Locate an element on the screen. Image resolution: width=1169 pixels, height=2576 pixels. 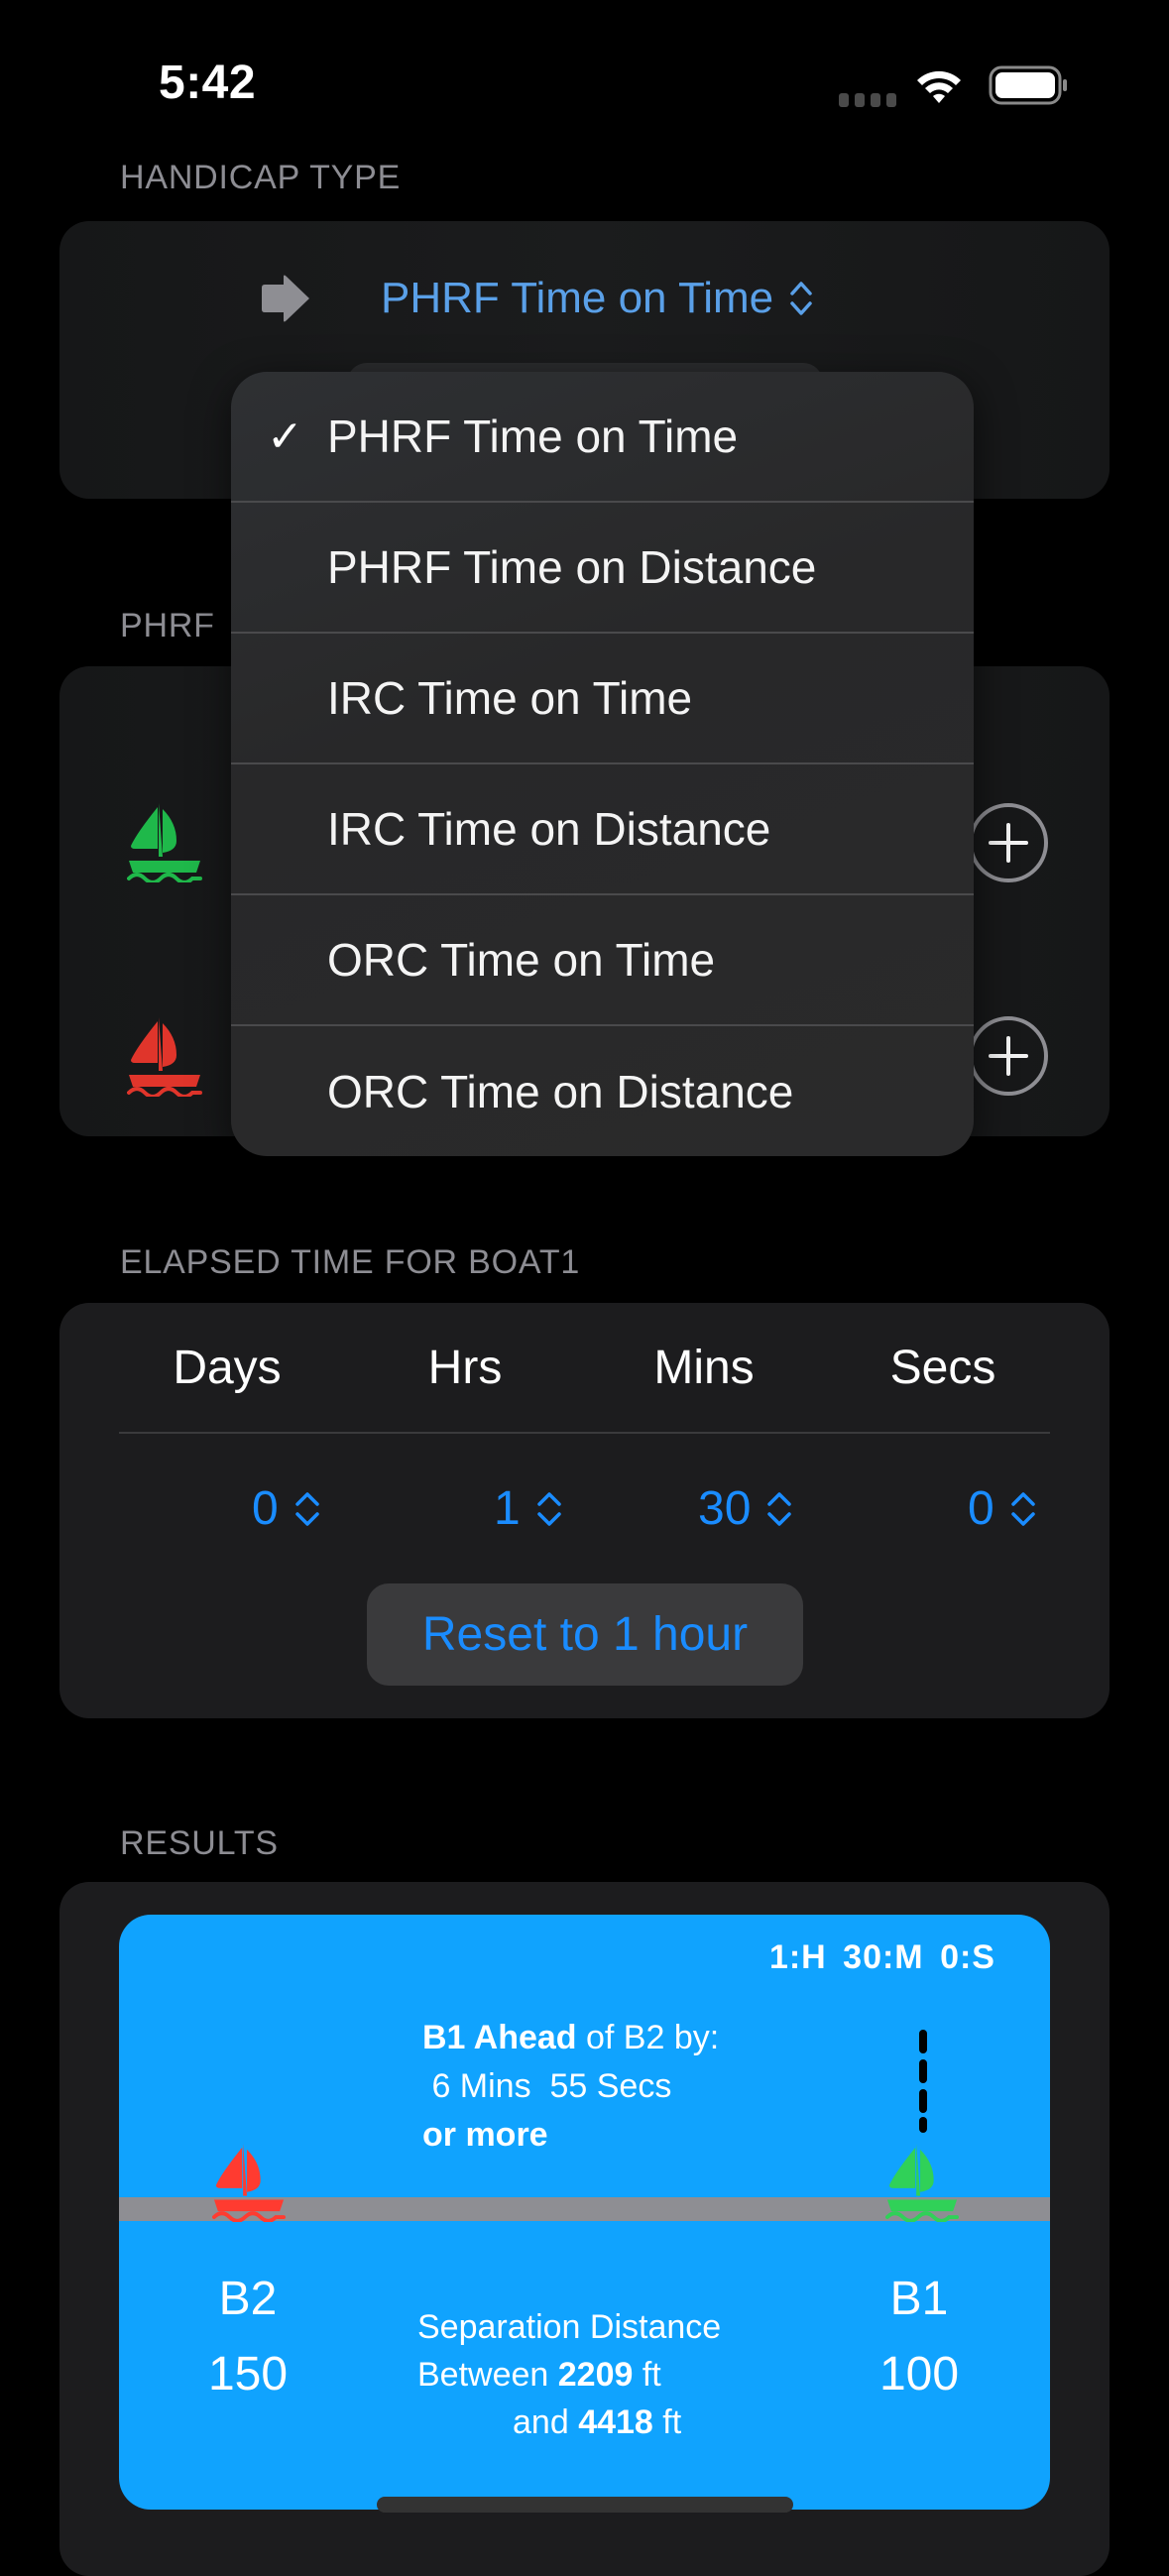
separation-min: 2209 is located at coordinates (595, 2375).